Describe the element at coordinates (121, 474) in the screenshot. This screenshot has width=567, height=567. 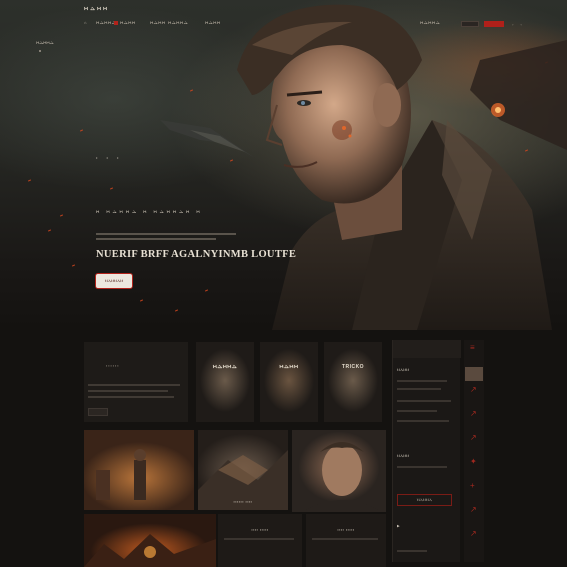
I see `warrior-image` at that location.